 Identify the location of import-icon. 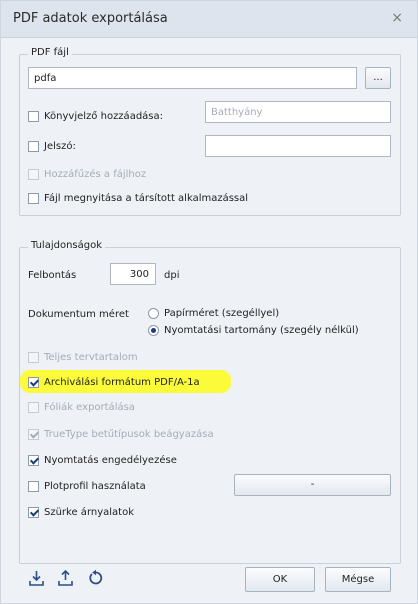
(37, 578).